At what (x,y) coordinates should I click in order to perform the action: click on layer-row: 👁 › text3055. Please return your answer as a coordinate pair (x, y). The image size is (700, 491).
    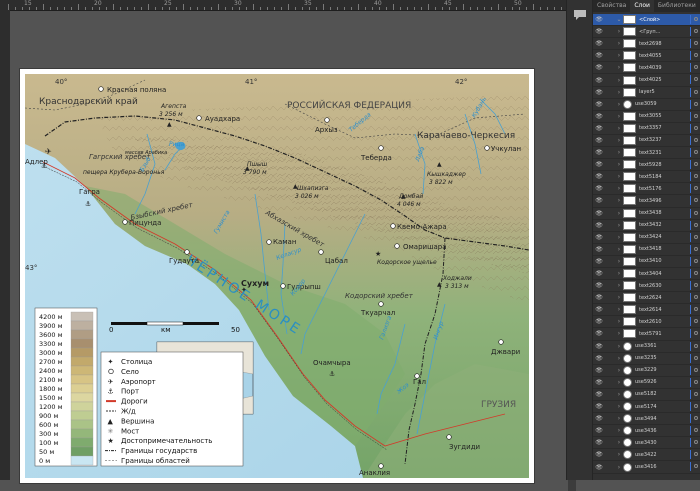
    Looking at the image, I should click on (646, 117).